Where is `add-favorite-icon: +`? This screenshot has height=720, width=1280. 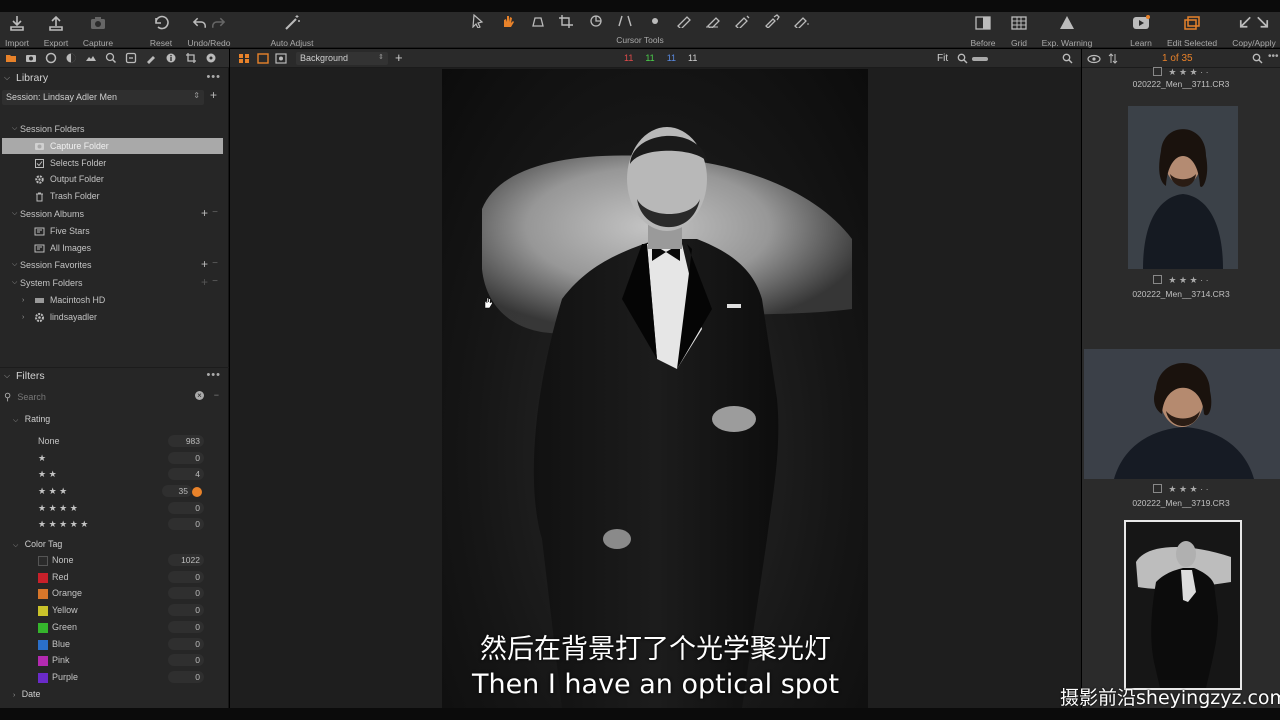 add-favorite-icon: + is located at coordinates (204, 264).